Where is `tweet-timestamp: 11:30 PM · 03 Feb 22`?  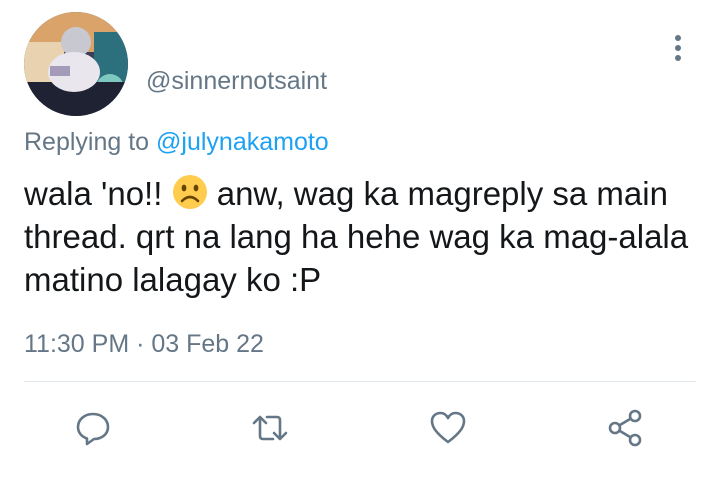
tweet-timestamp: 11:30 PM · 03 Feb 22 is located at coordinates (144, 344).